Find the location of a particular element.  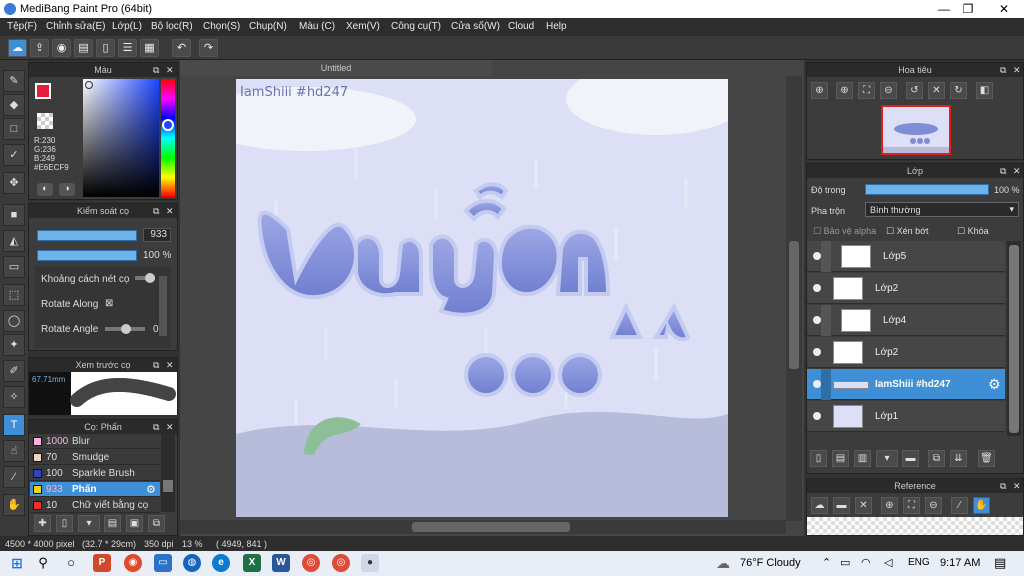

move-tool-icon: ✥ is located at coordinates (14, 183).